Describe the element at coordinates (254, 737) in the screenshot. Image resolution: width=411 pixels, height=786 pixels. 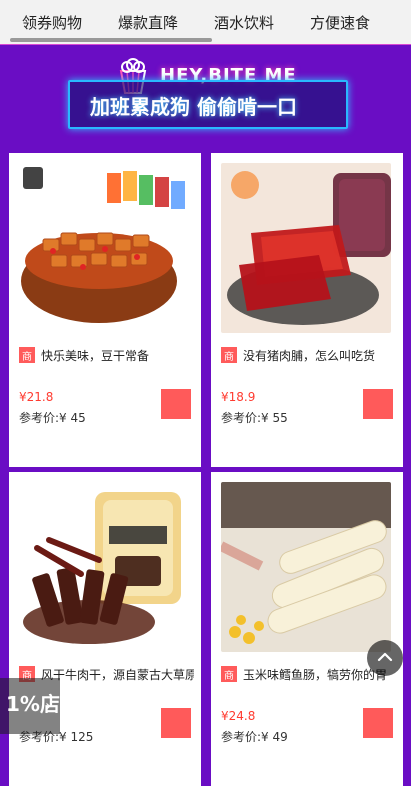
I see `reference-price: 参考价:¥ 49` at that location.